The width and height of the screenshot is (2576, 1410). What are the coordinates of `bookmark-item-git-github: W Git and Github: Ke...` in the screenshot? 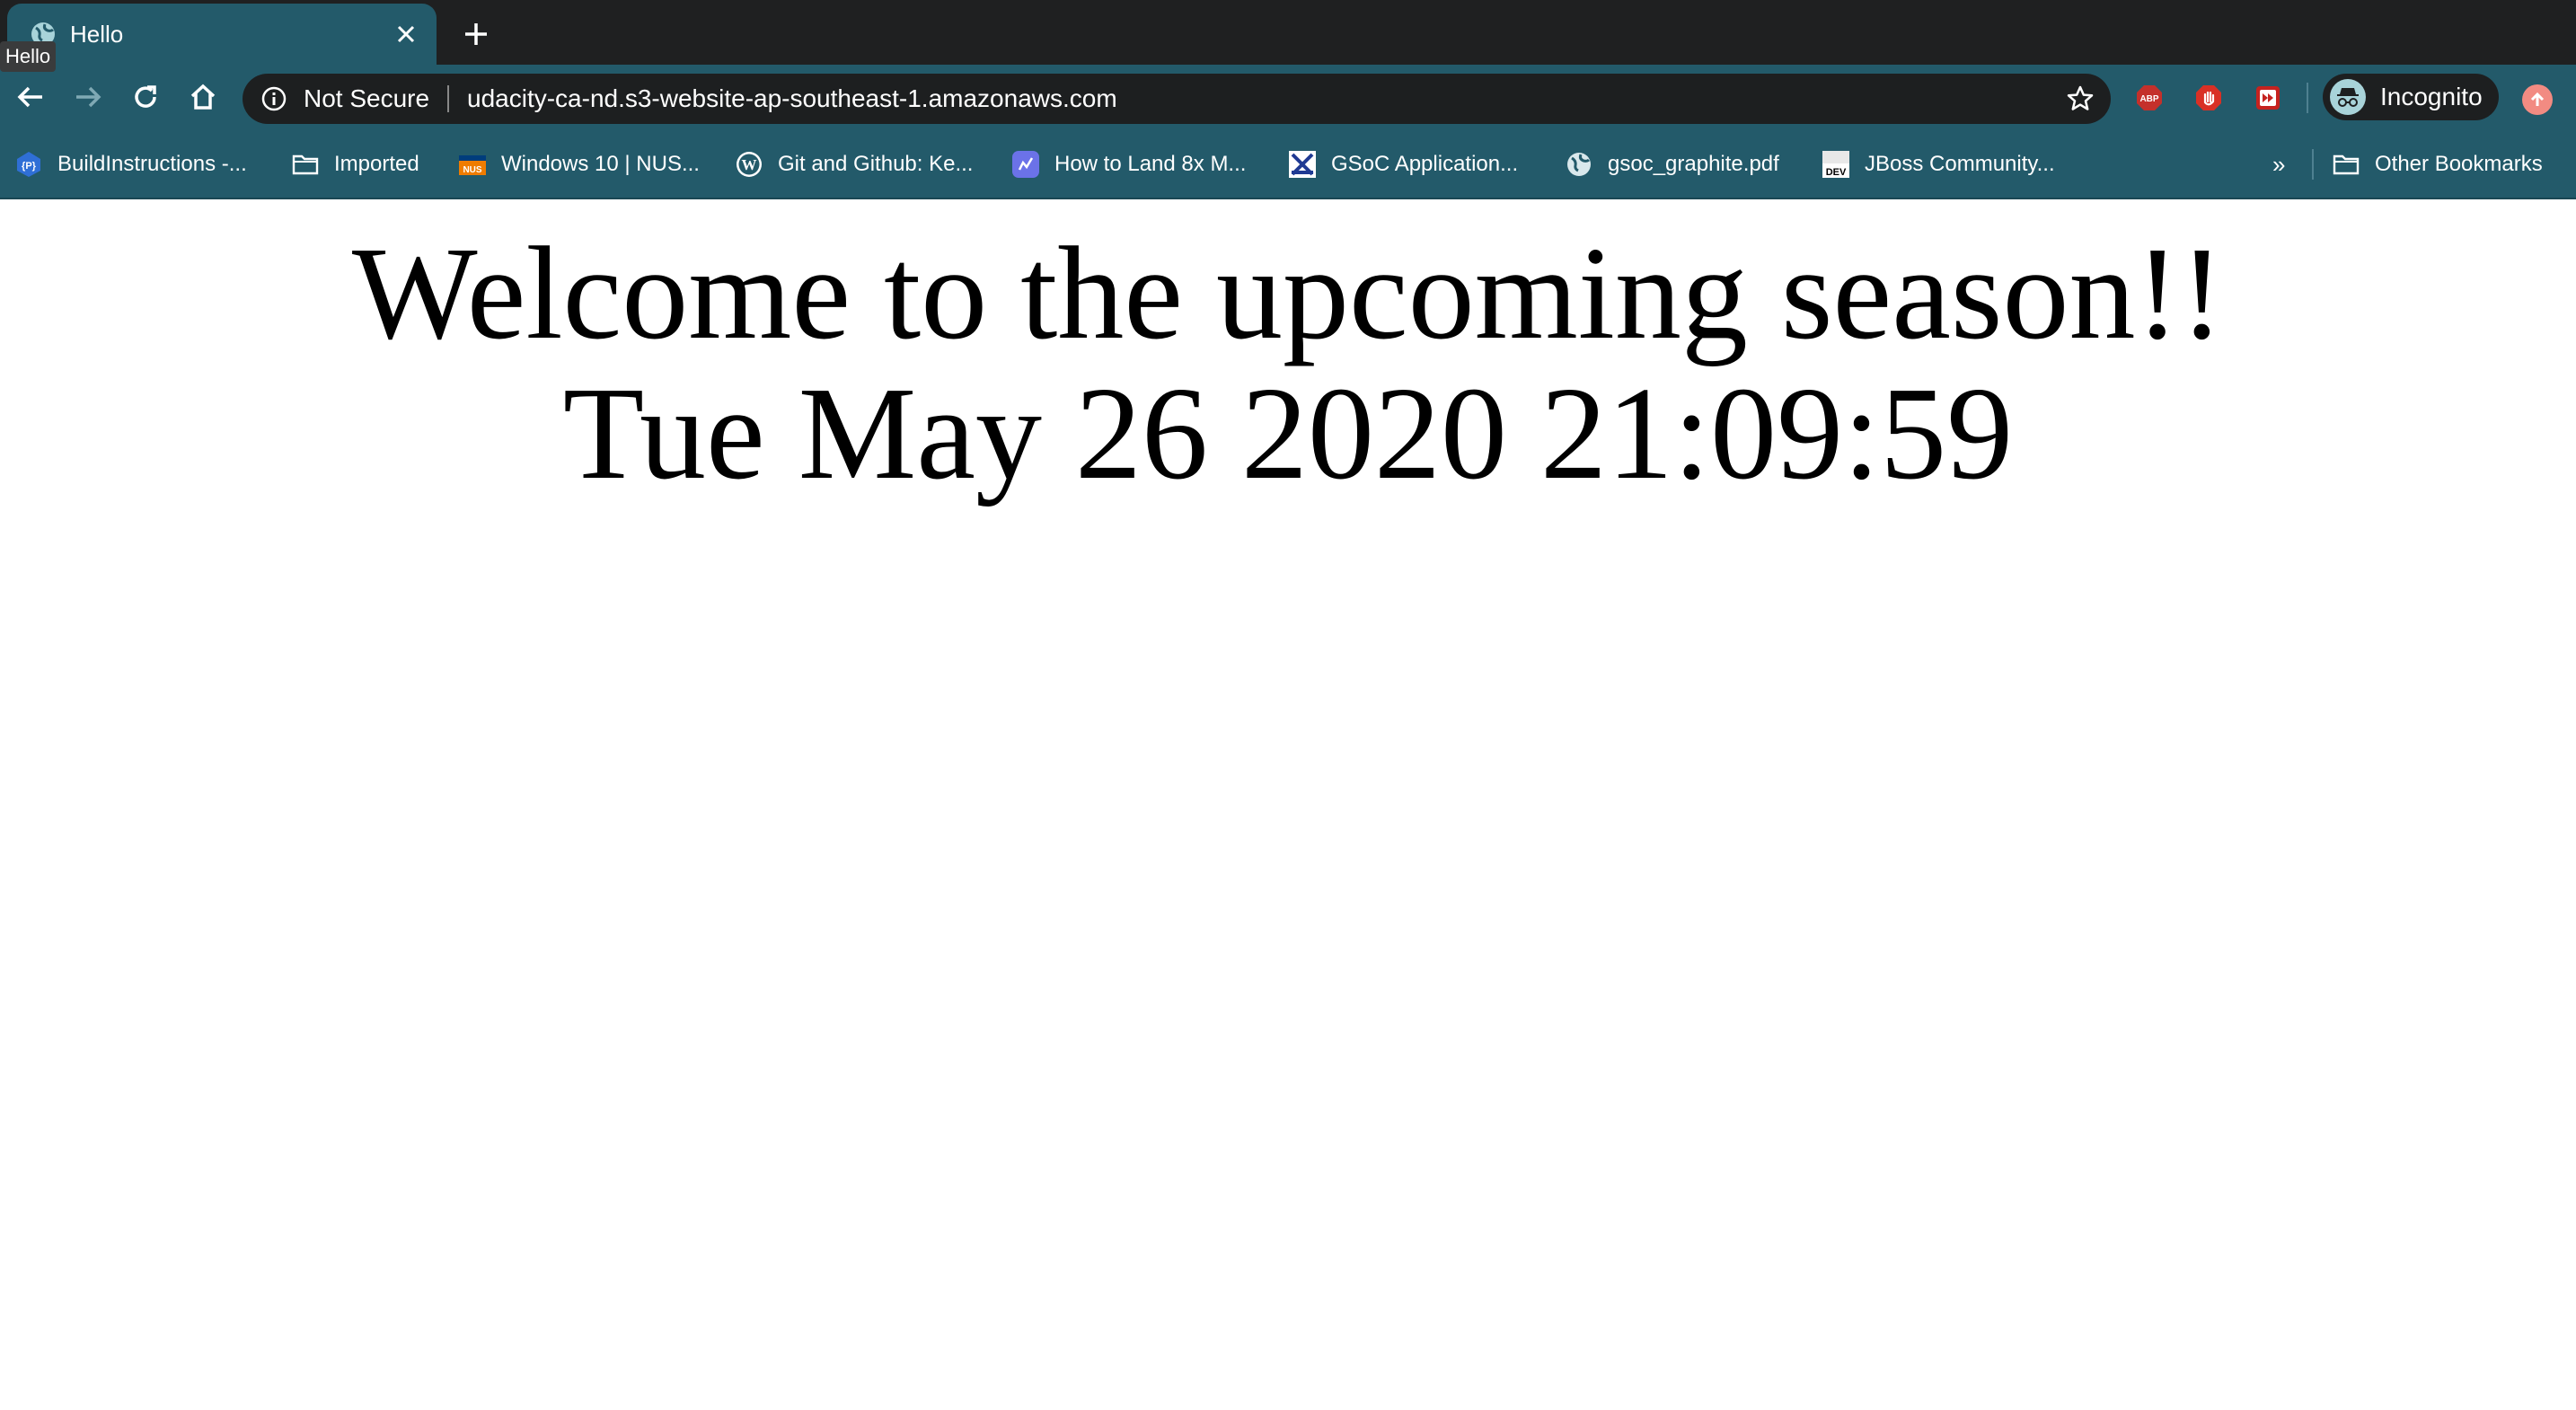 It's located at (854, 164).